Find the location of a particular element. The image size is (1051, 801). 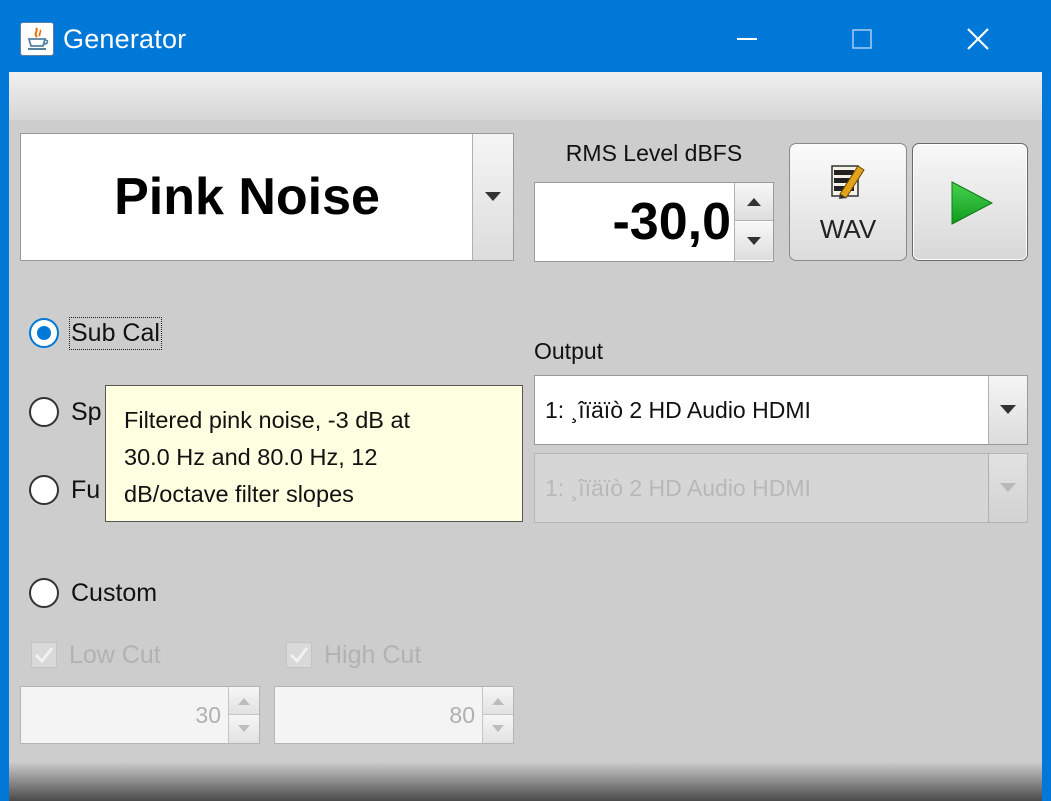

mode-option-sub-cal: Sub Cal is located at coordinates (95, 333).